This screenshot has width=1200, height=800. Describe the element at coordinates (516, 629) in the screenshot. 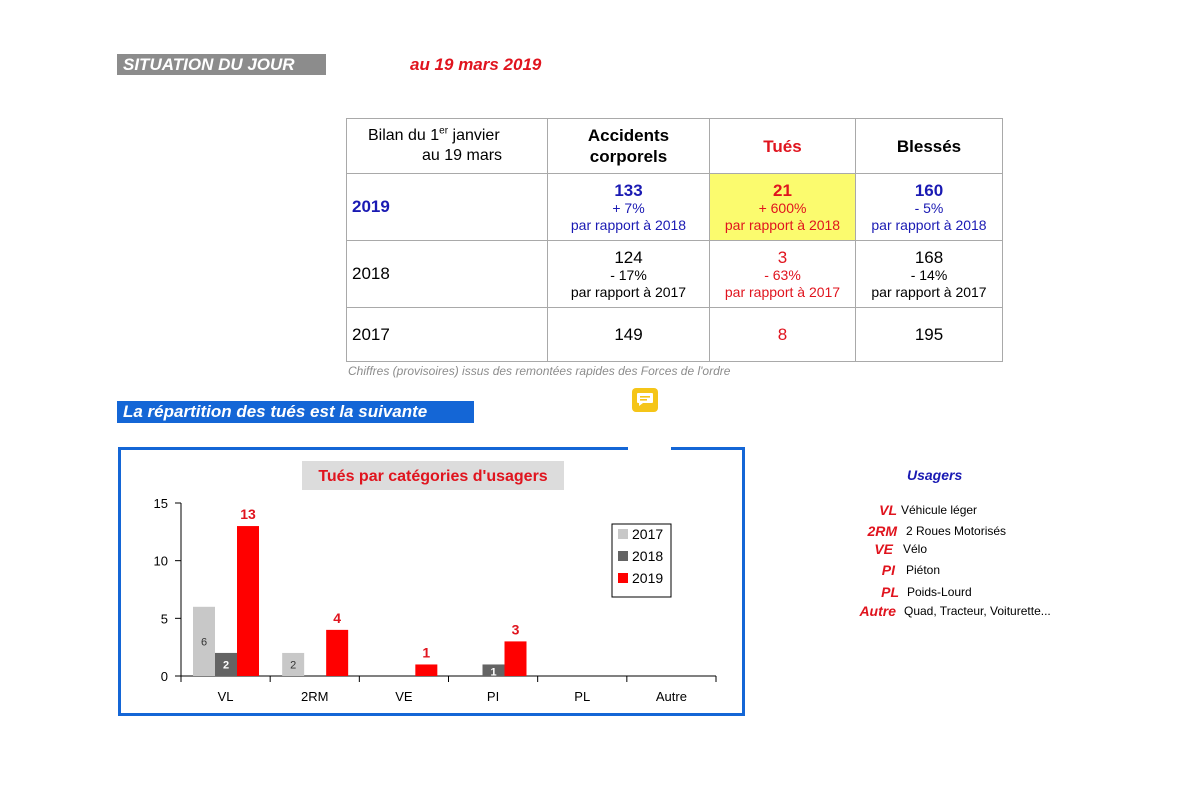

I see `bar-label-2019: 3` at that location.